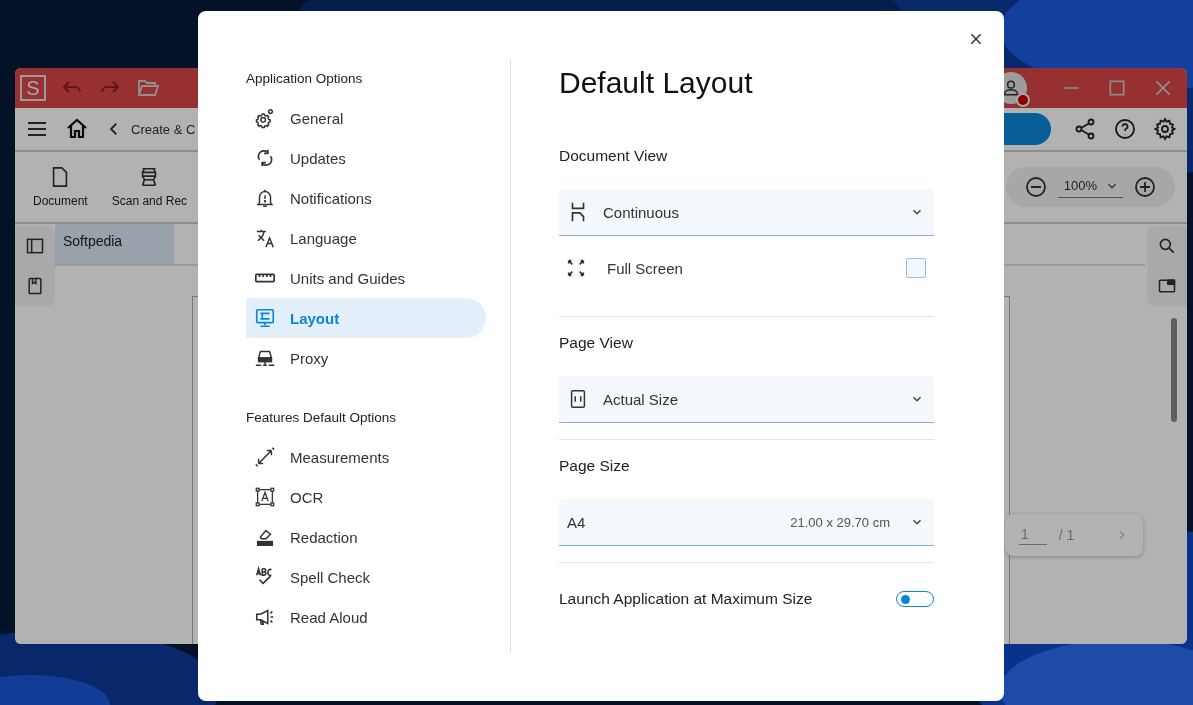 The image size is (1193, 705). Describe the element at coordinates (366, 577) in the screenshot. I see `nav-item: Spell Check` at that location.